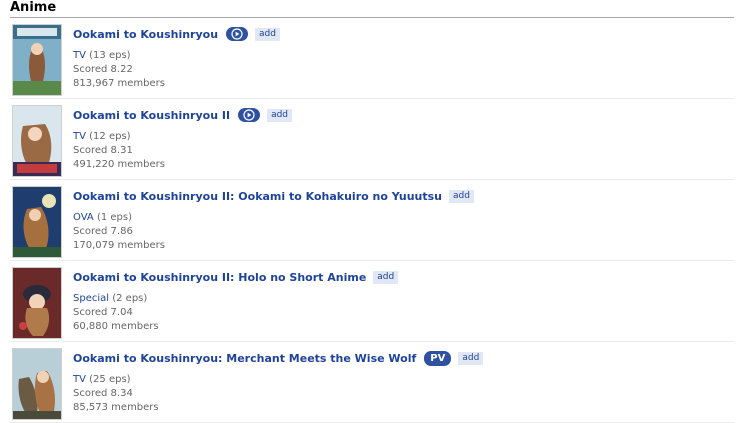  Describe the element at coordinates (116, 407) in the screenshot. I see `members-text: 85,573 members` at that location.